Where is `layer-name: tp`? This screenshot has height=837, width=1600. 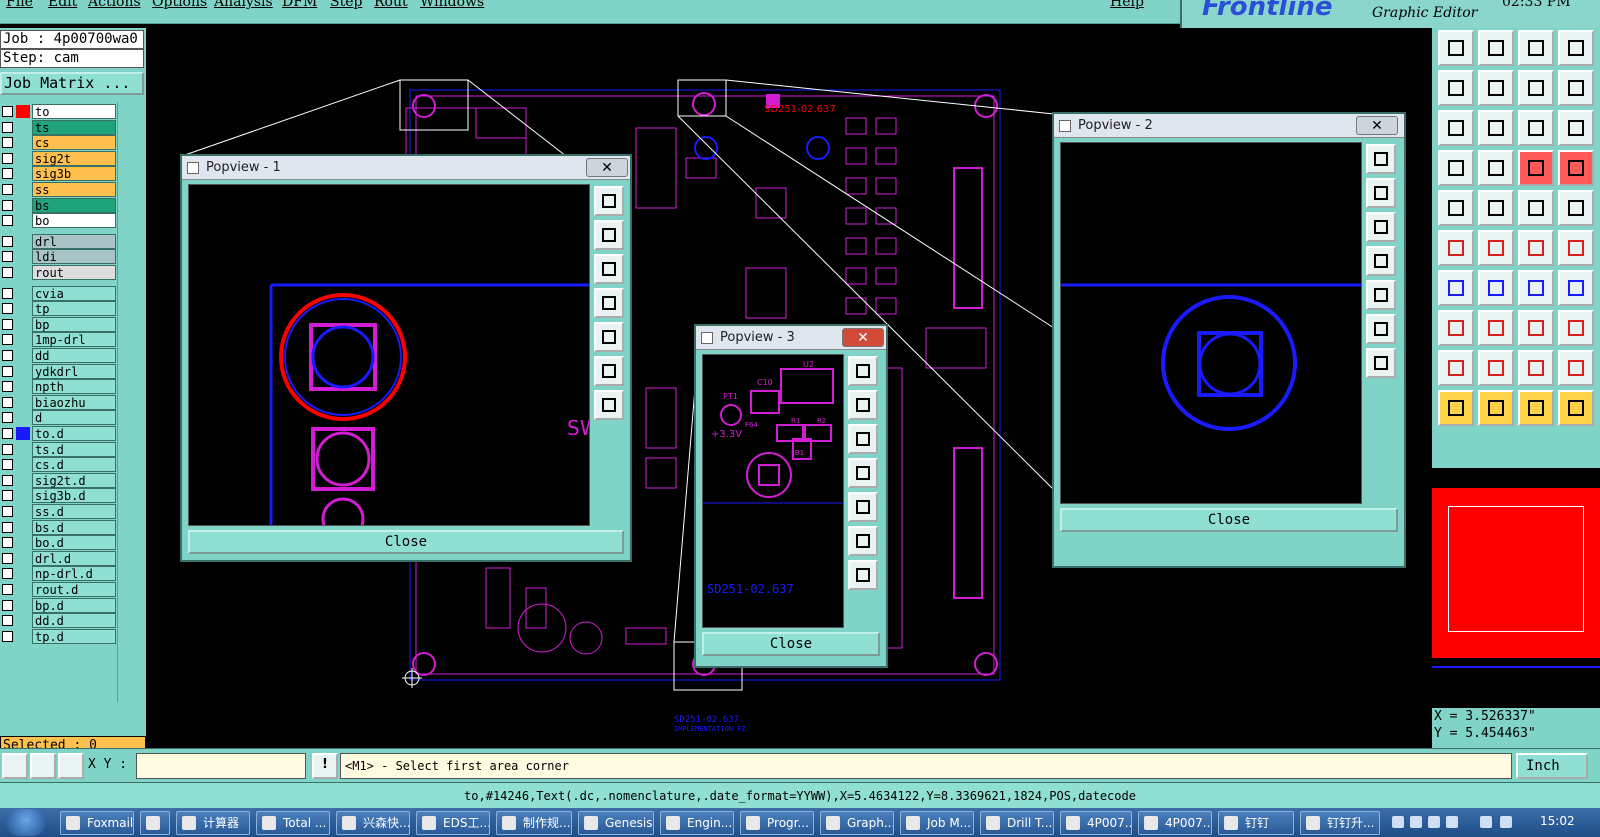
layer-name: tp is located at coordinates (74, 309).